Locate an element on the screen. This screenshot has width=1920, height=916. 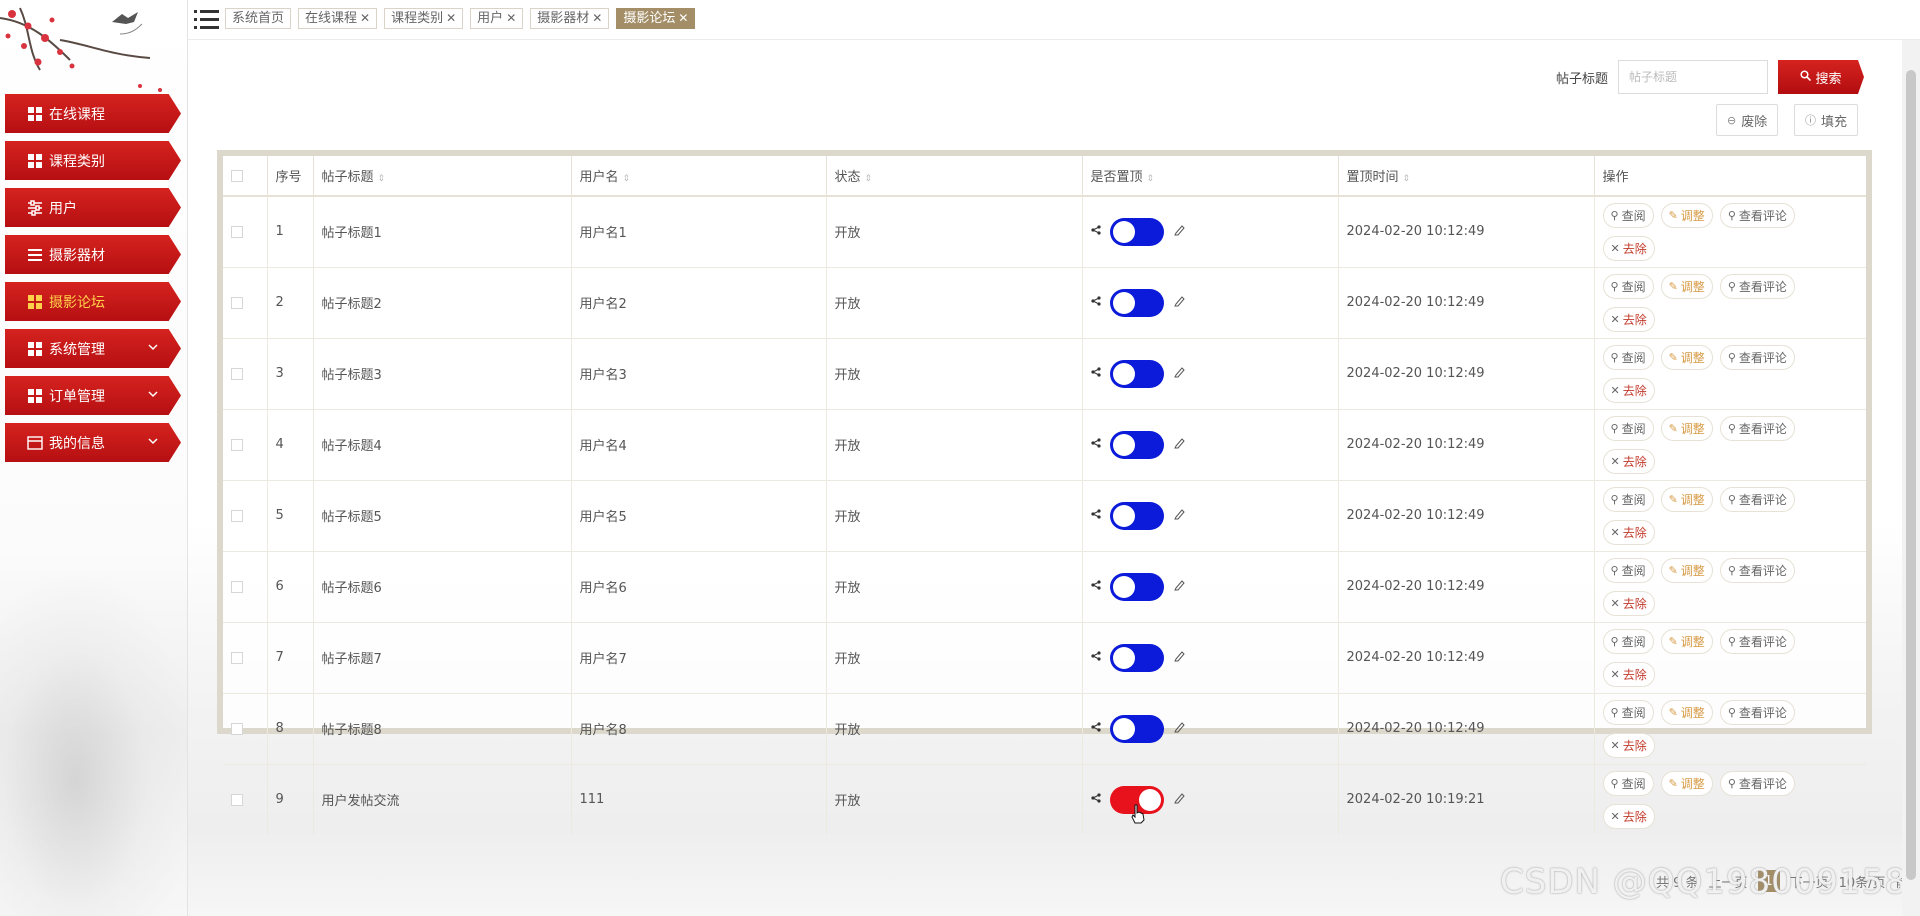
tab-home: 系统首页 is located at coordinates (258, 18).